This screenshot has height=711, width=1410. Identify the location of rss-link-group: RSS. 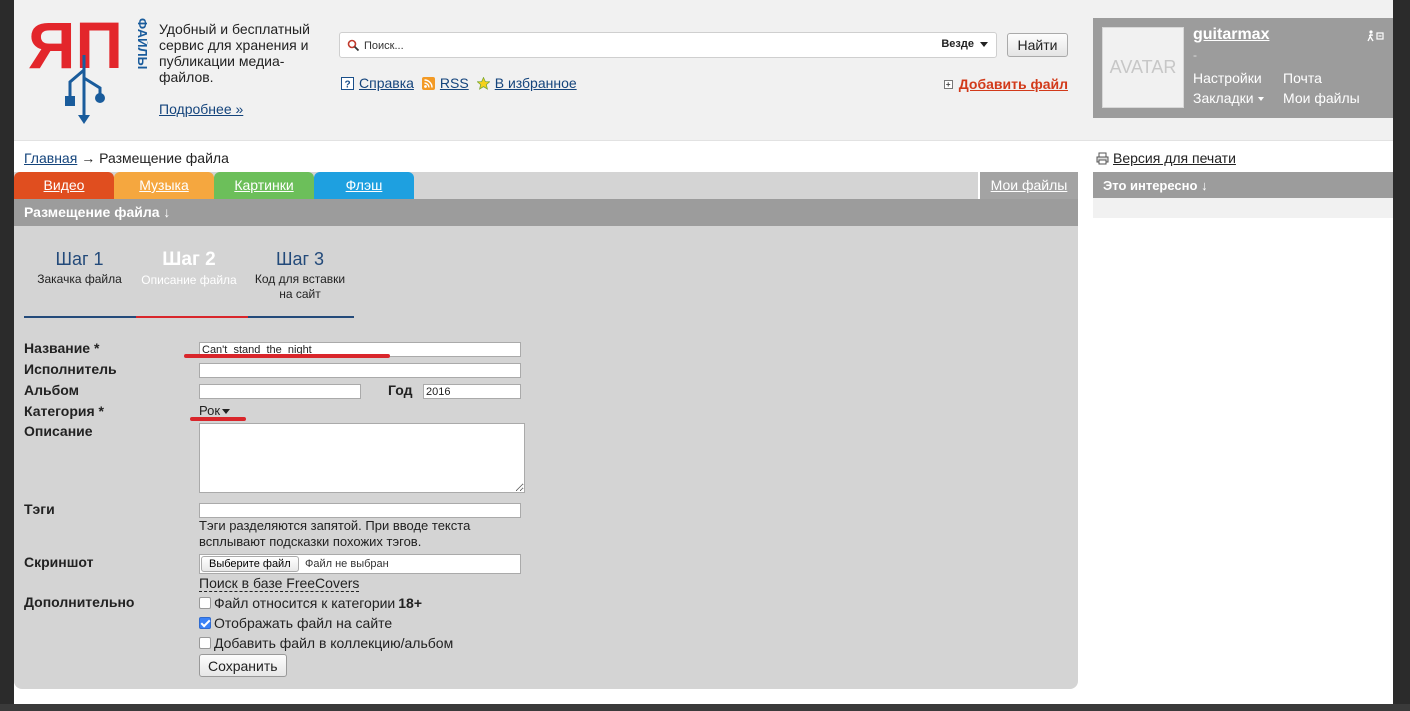
(445, 83).